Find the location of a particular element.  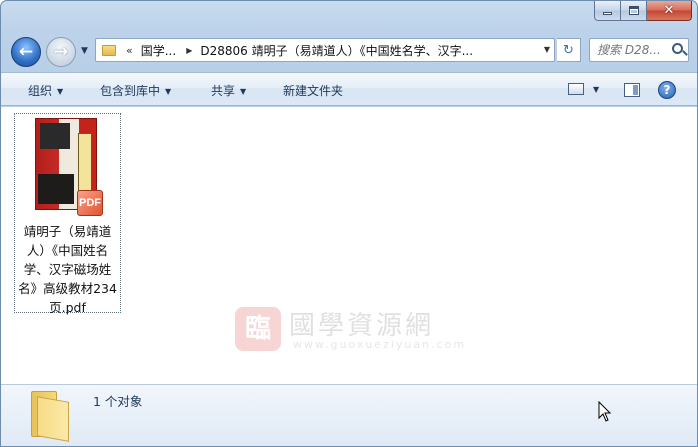

search-icon is located at coordinates (677, 48).